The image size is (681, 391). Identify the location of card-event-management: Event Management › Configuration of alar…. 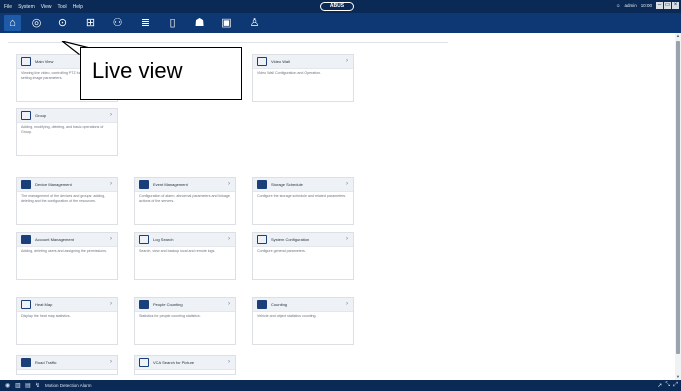
(185, 201).